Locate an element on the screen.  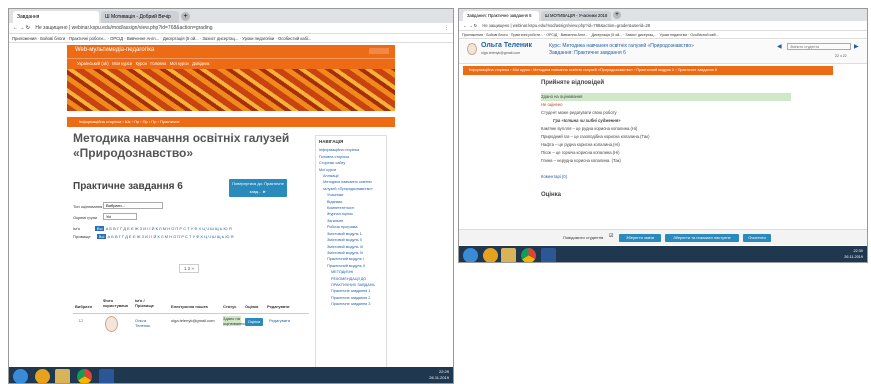
answer-line: Пісок – це горюча корисна копалина.(Ні) is located at coordinates (580, 152).